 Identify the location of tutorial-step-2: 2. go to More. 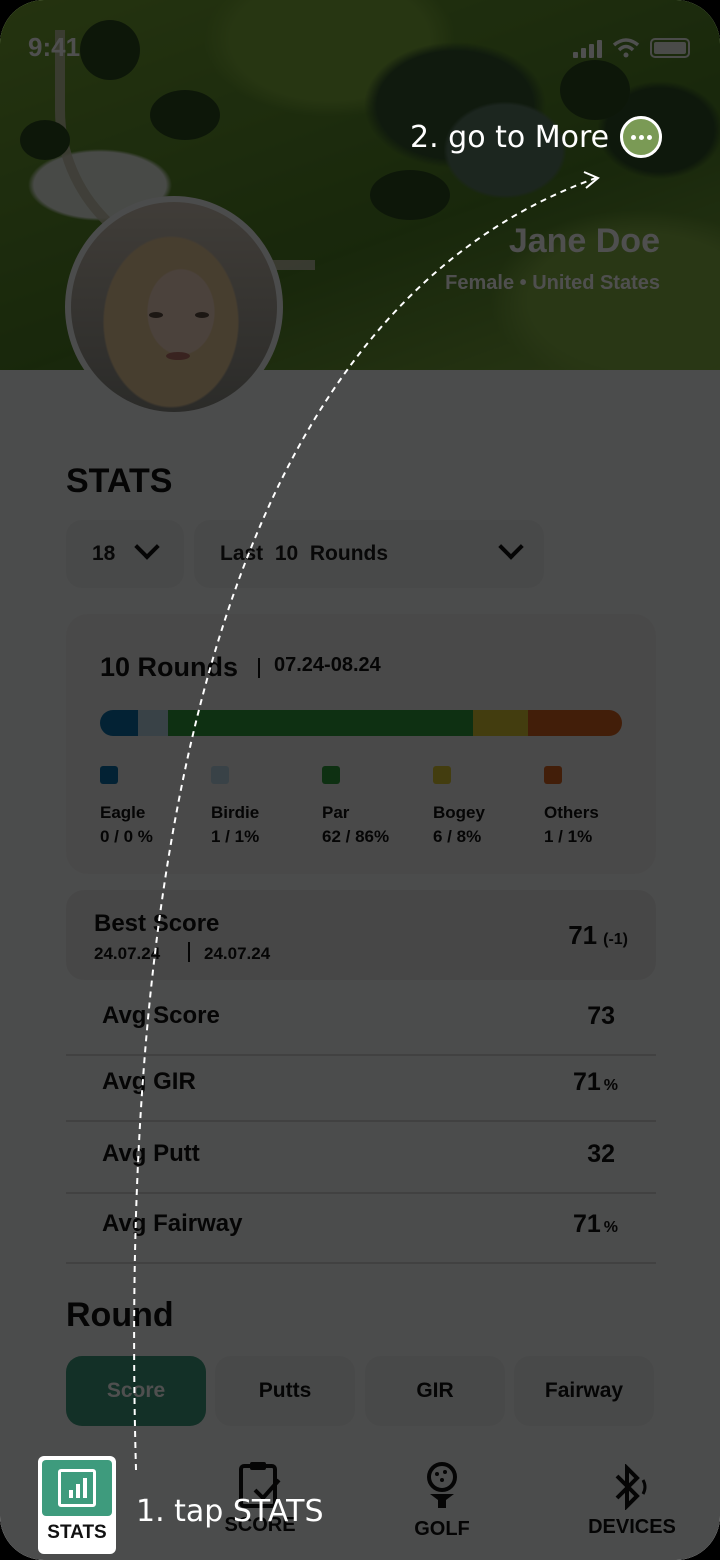
(510, 137).